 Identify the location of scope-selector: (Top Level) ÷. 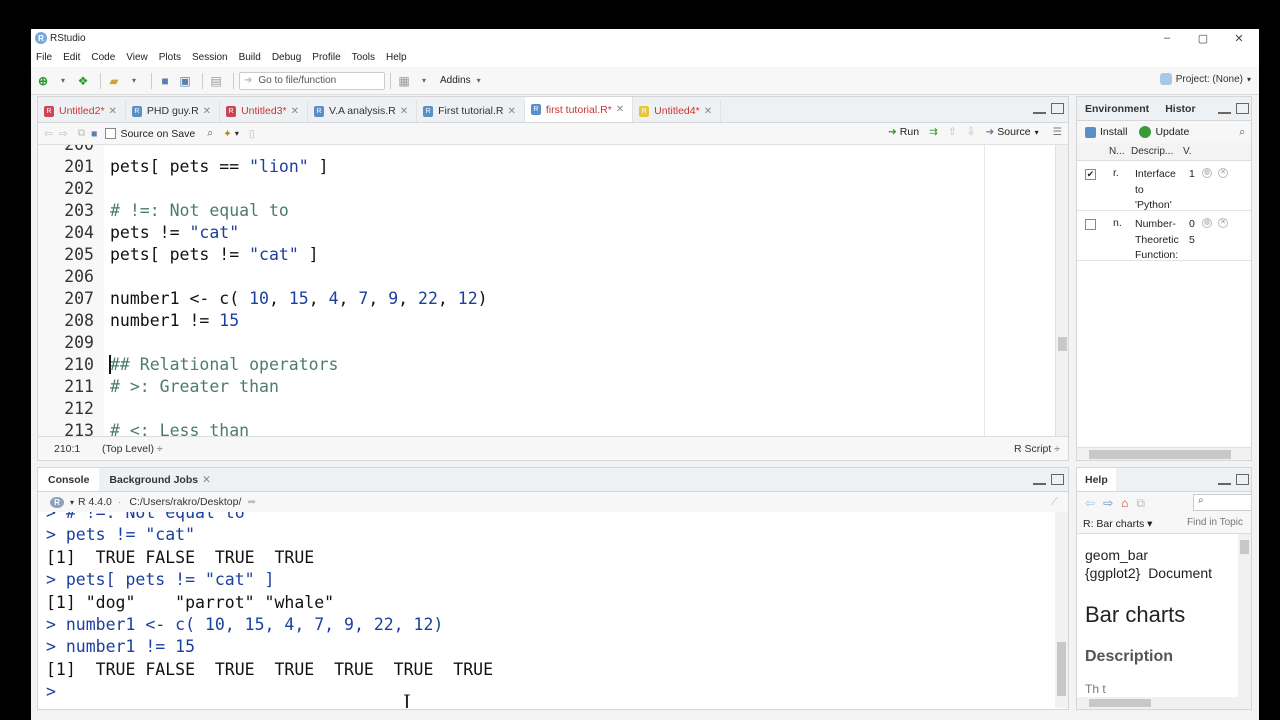
(132, 449).